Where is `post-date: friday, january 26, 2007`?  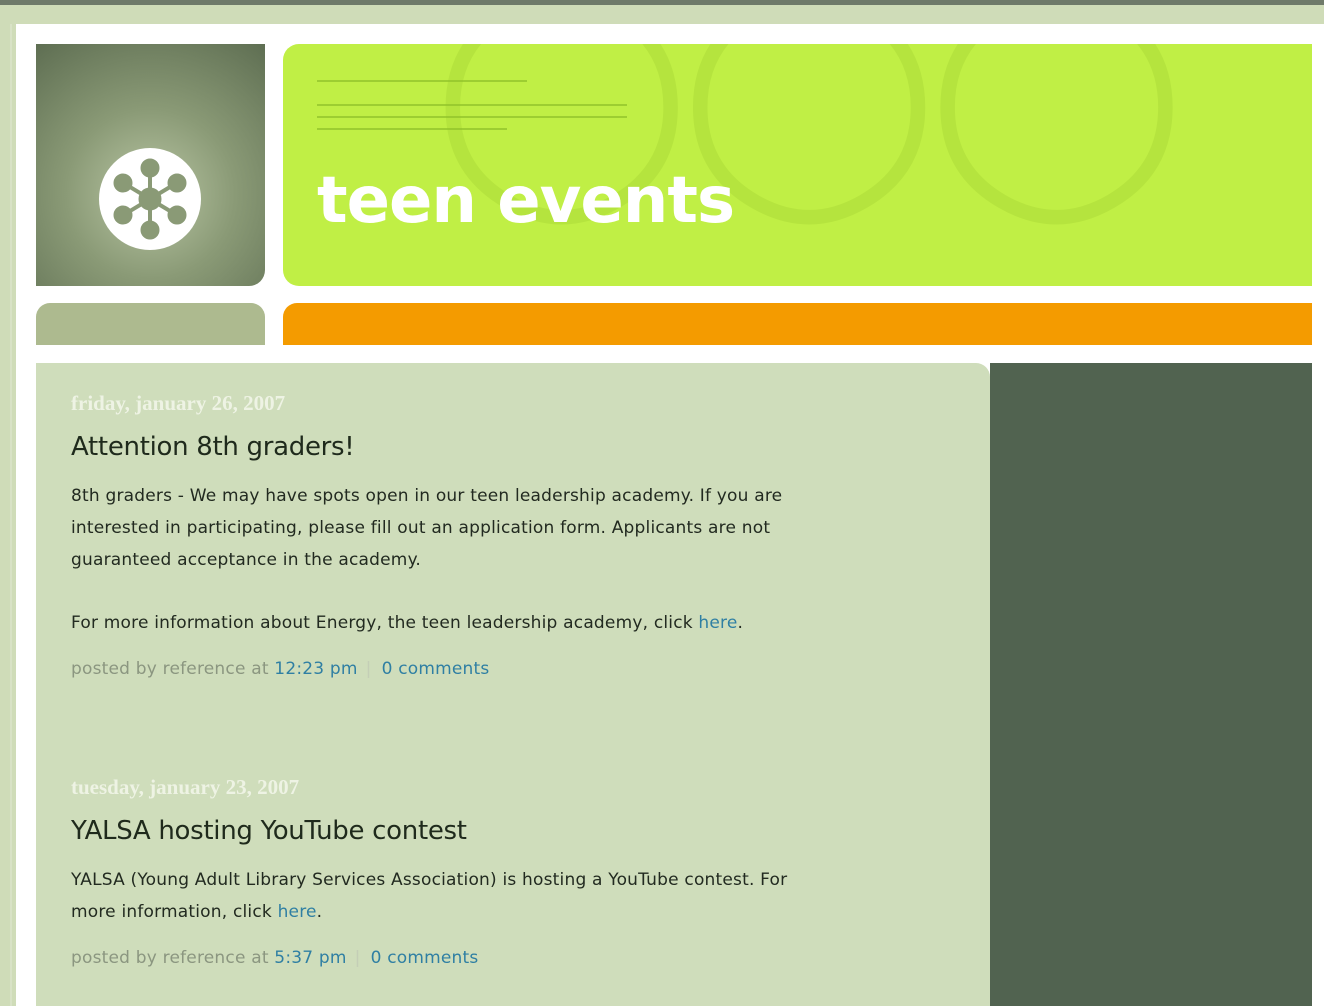
post-date: friday, january 26, 2007 is located at coordinates (178, 403).